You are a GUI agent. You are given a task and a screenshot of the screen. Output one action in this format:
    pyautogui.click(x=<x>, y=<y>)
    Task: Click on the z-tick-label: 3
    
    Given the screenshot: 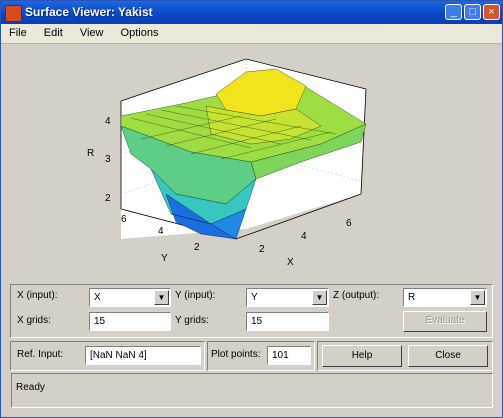 What is the action you would take?
    pyautogui.click(x=108, y=159)
    